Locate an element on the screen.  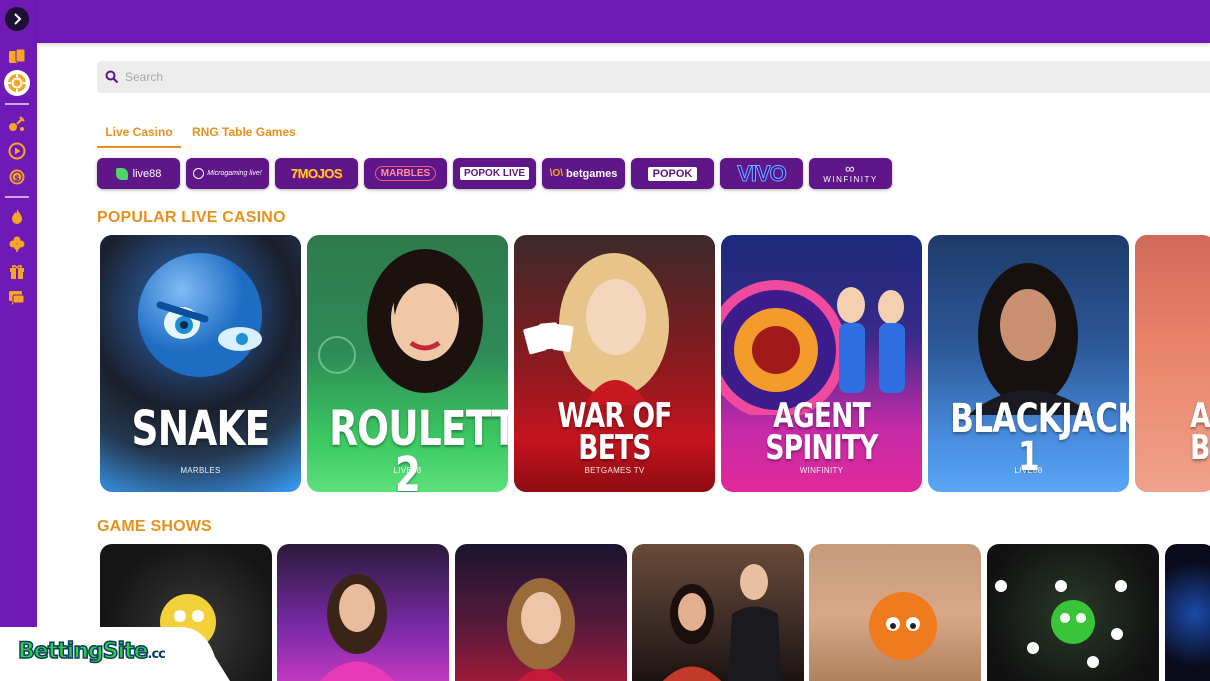
sidebar-item-sports is located at coordinates (17, 124).